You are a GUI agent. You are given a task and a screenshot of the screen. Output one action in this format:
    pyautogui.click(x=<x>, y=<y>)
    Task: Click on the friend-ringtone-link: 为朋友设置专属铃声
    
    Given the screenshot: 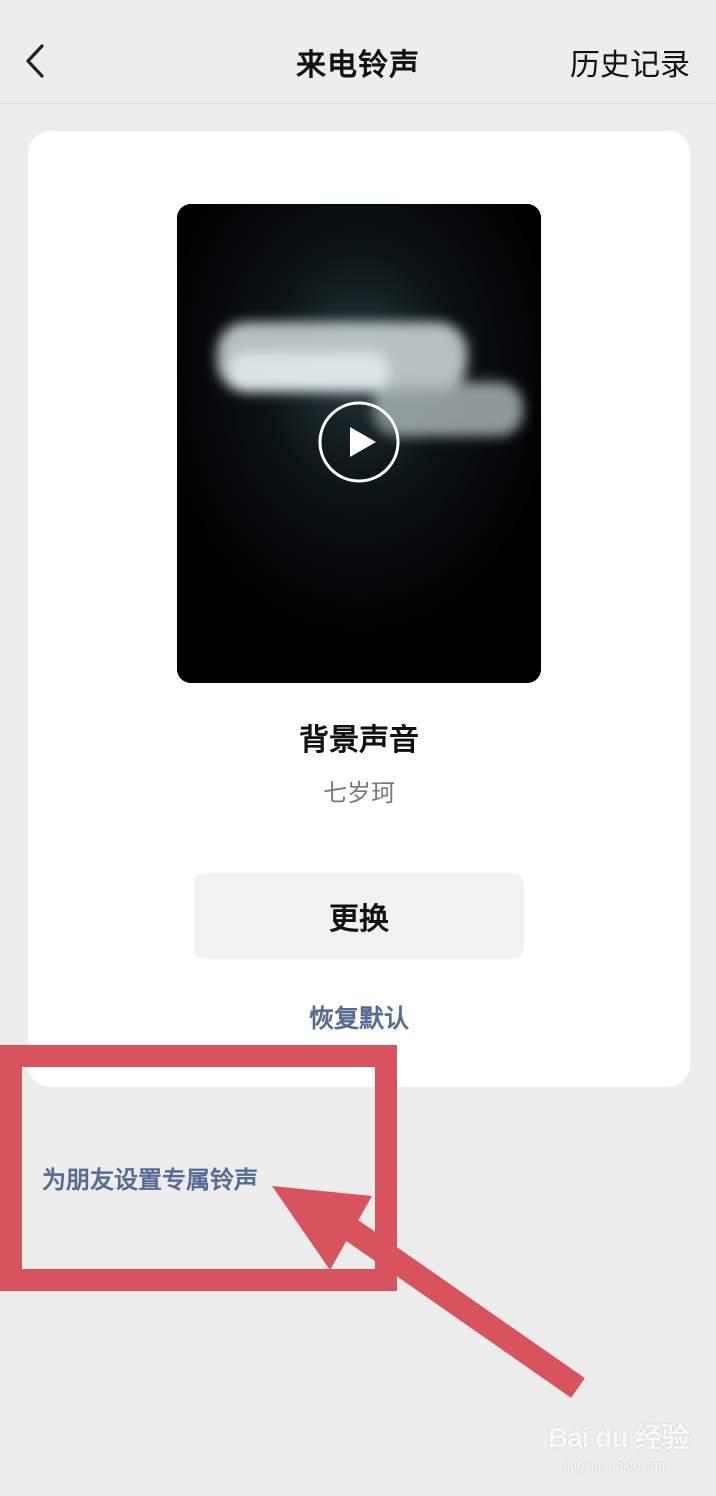 What is the action you would take?
    pyautogui.click(x=150, y=1177)
    